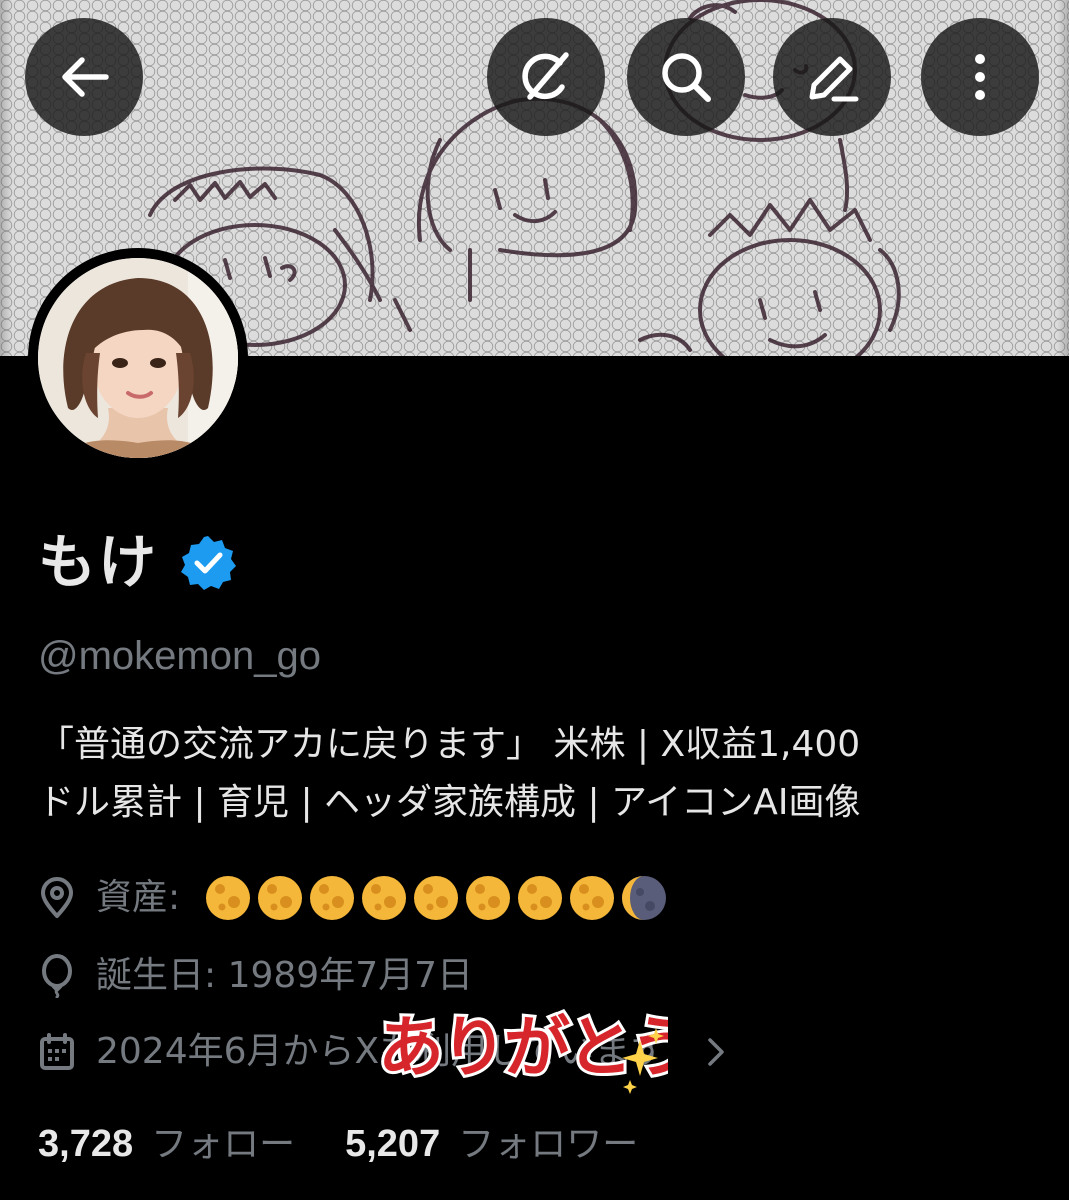  Describe the element at coordinates (449, 744) in the screenshot. I see `bio-line: 「普通の交流アカに戻ります」 米株 | X収益1,400` at that location.